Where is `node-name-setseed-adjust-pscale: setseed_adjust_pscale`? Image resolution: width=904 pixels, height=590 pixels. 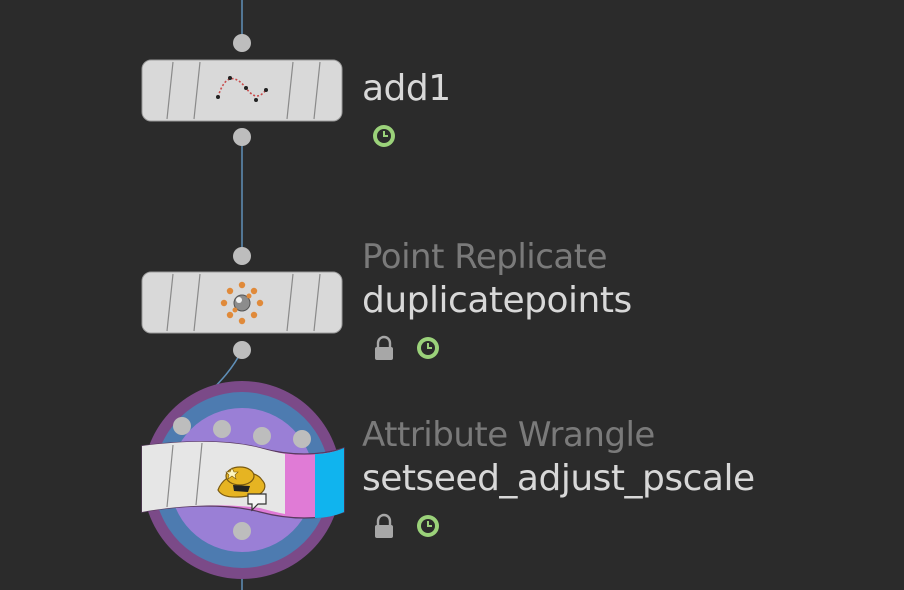 node-name-setseed-adjust-pscale: setseed_adjust_pscale is located at coordinates (558, 478).